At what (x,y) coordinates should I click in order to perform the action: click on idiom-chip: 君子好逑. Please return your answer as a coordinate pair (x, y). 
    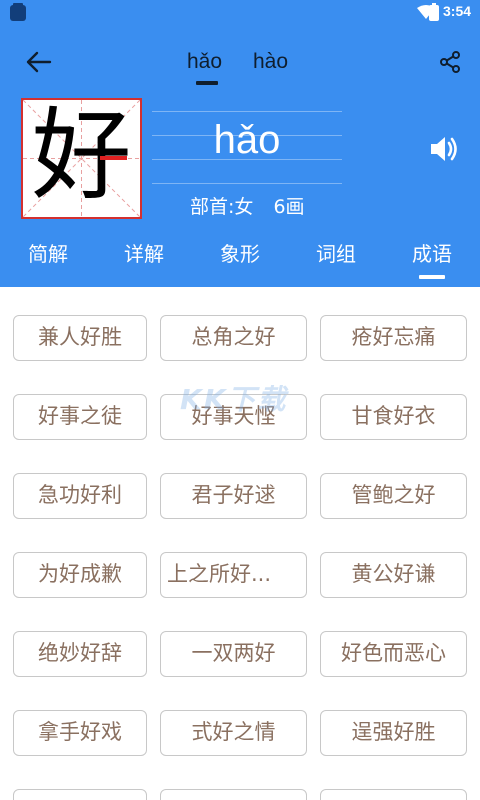
    Looking at the image, I should click on (233, 496).